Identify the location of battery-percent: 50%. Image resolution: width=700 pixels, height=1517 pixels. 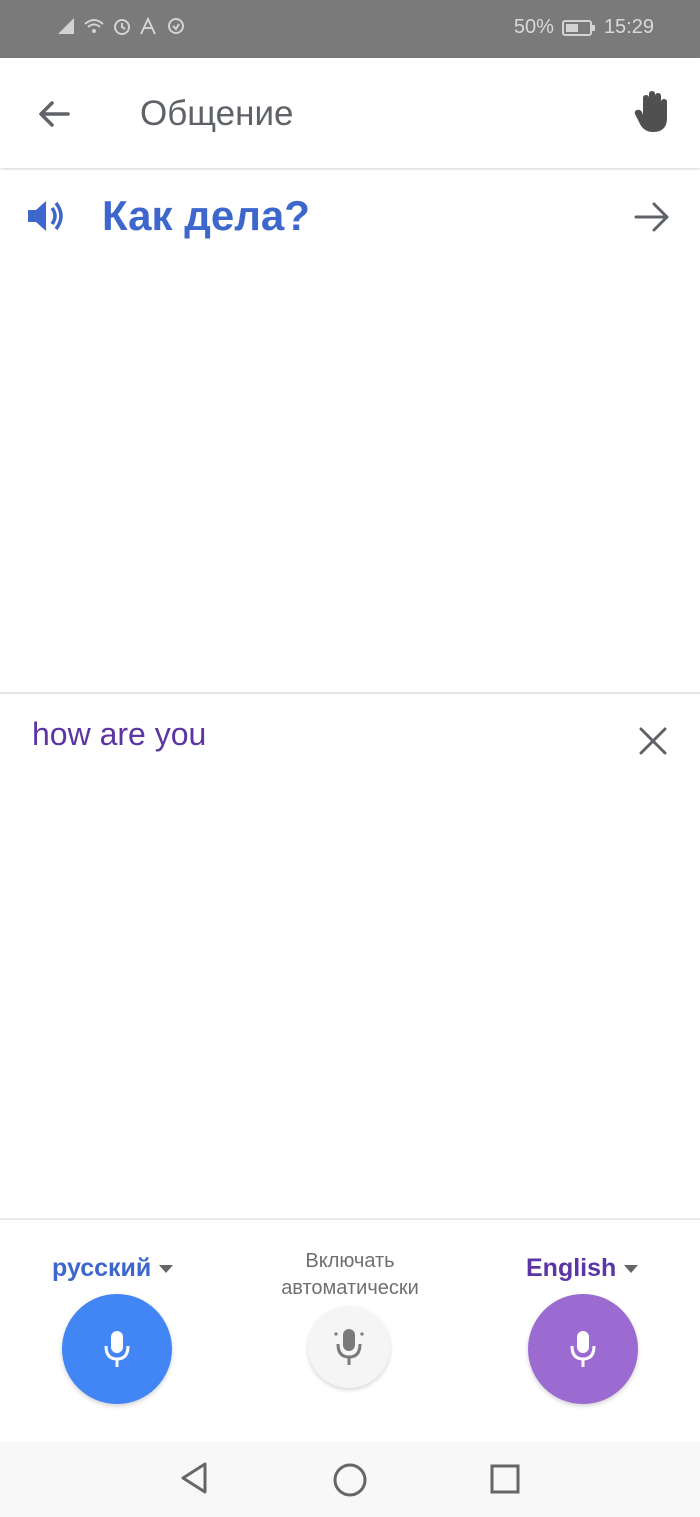
(533, 27).